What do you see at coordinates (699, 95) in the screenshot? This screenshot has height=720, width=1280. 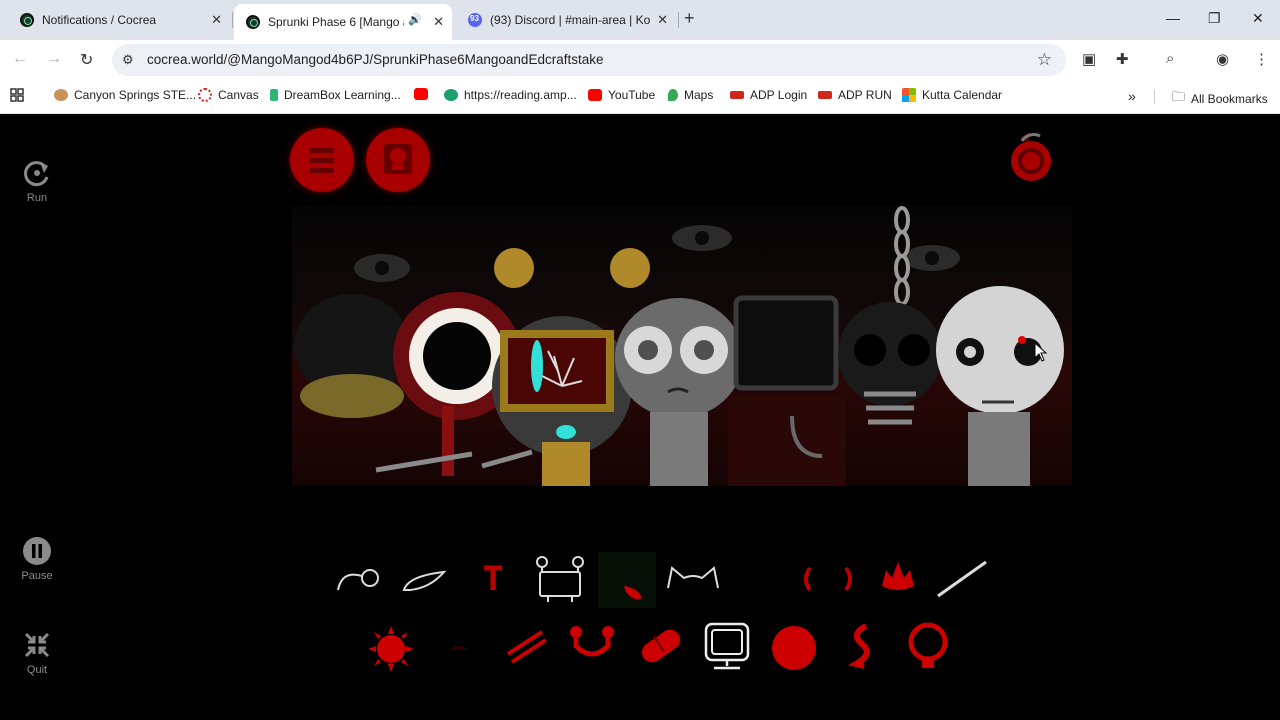 I see `bookmark-label: Maps` at bounding box center [699, 95].